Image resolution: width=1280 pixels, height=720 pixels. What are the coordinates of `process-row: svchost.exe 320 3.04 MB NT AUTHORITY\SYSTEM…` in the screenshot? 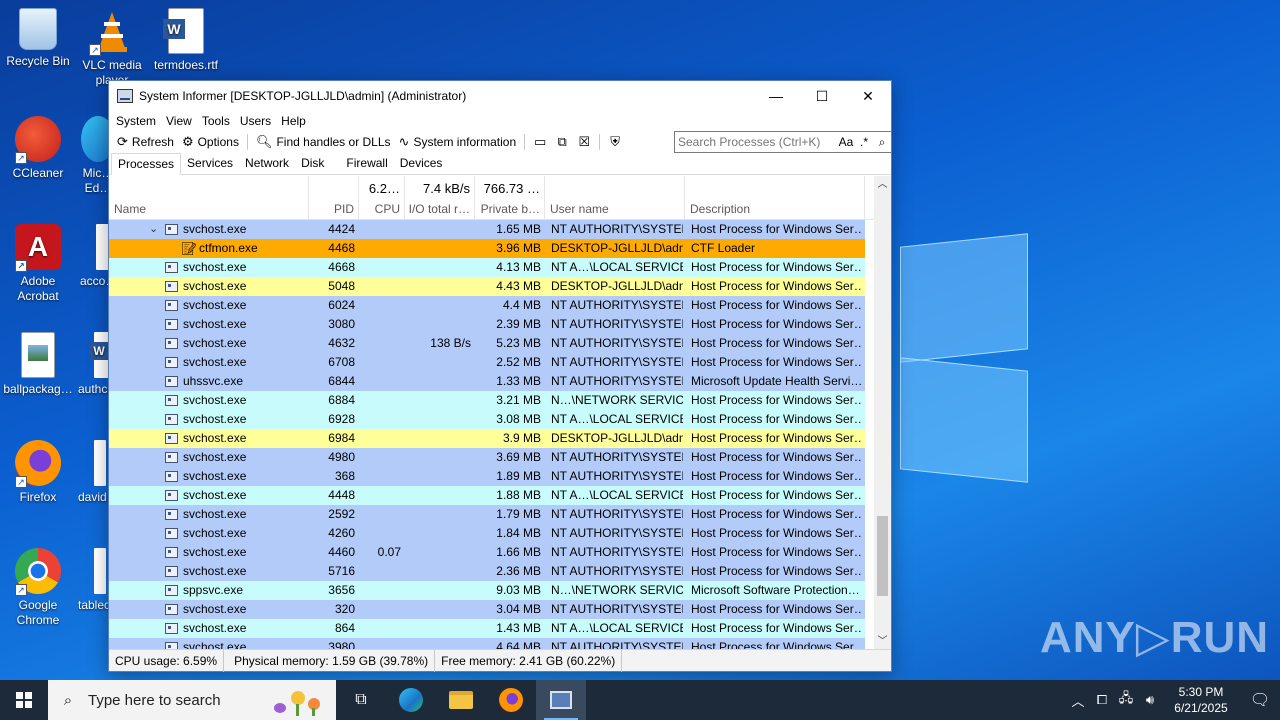 It's located at (487, 609).